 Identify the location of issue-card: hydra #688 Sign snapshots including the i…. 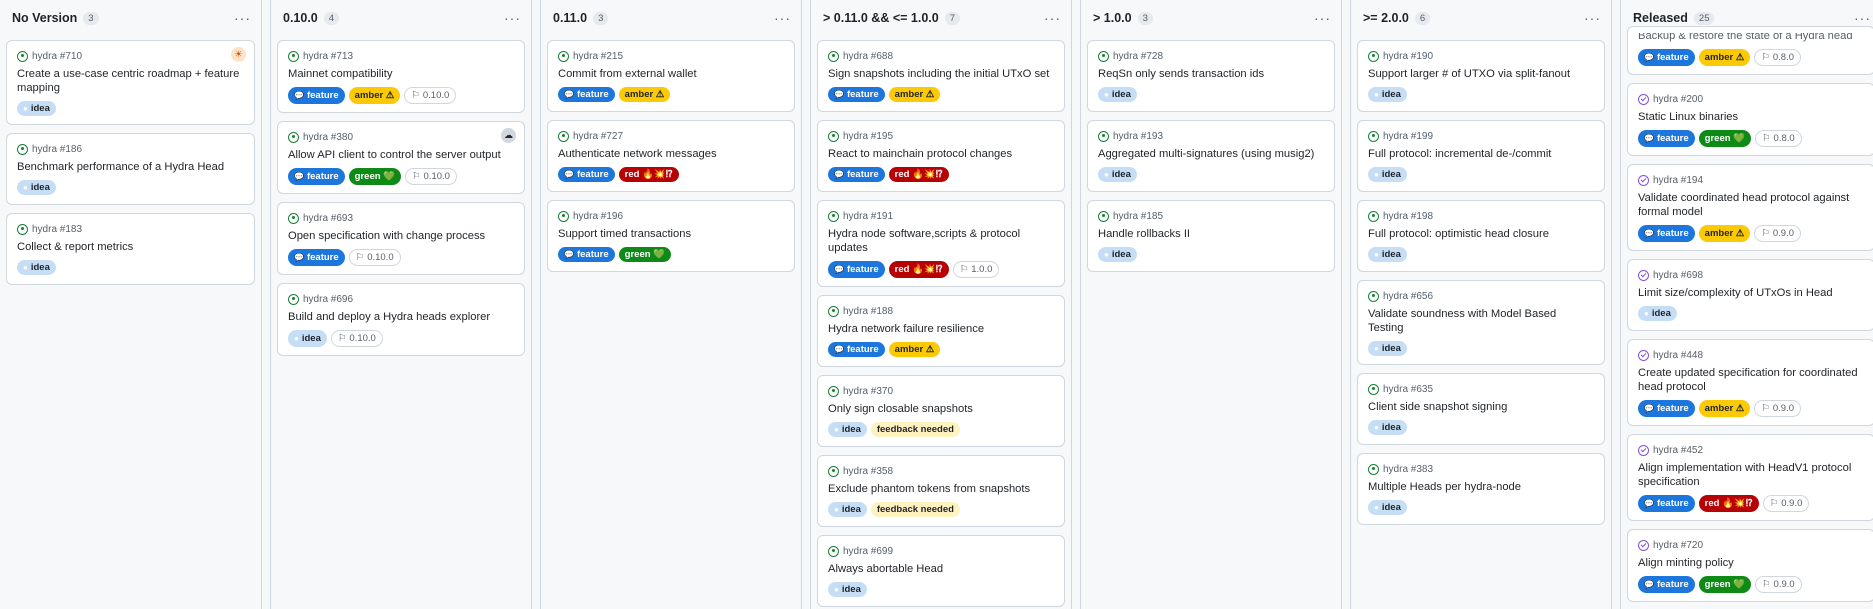
(941, 76).